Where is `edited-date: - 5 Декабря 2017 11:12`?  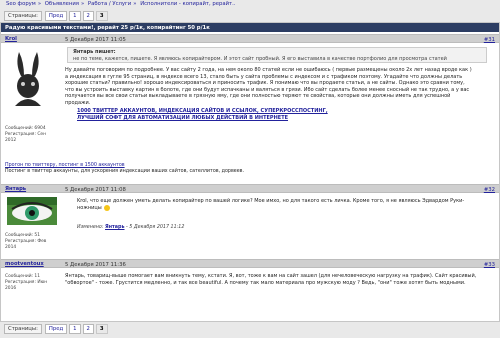 edited-date: - 5 Декабря 2017 11:12 is located at coordinates (155, 227).